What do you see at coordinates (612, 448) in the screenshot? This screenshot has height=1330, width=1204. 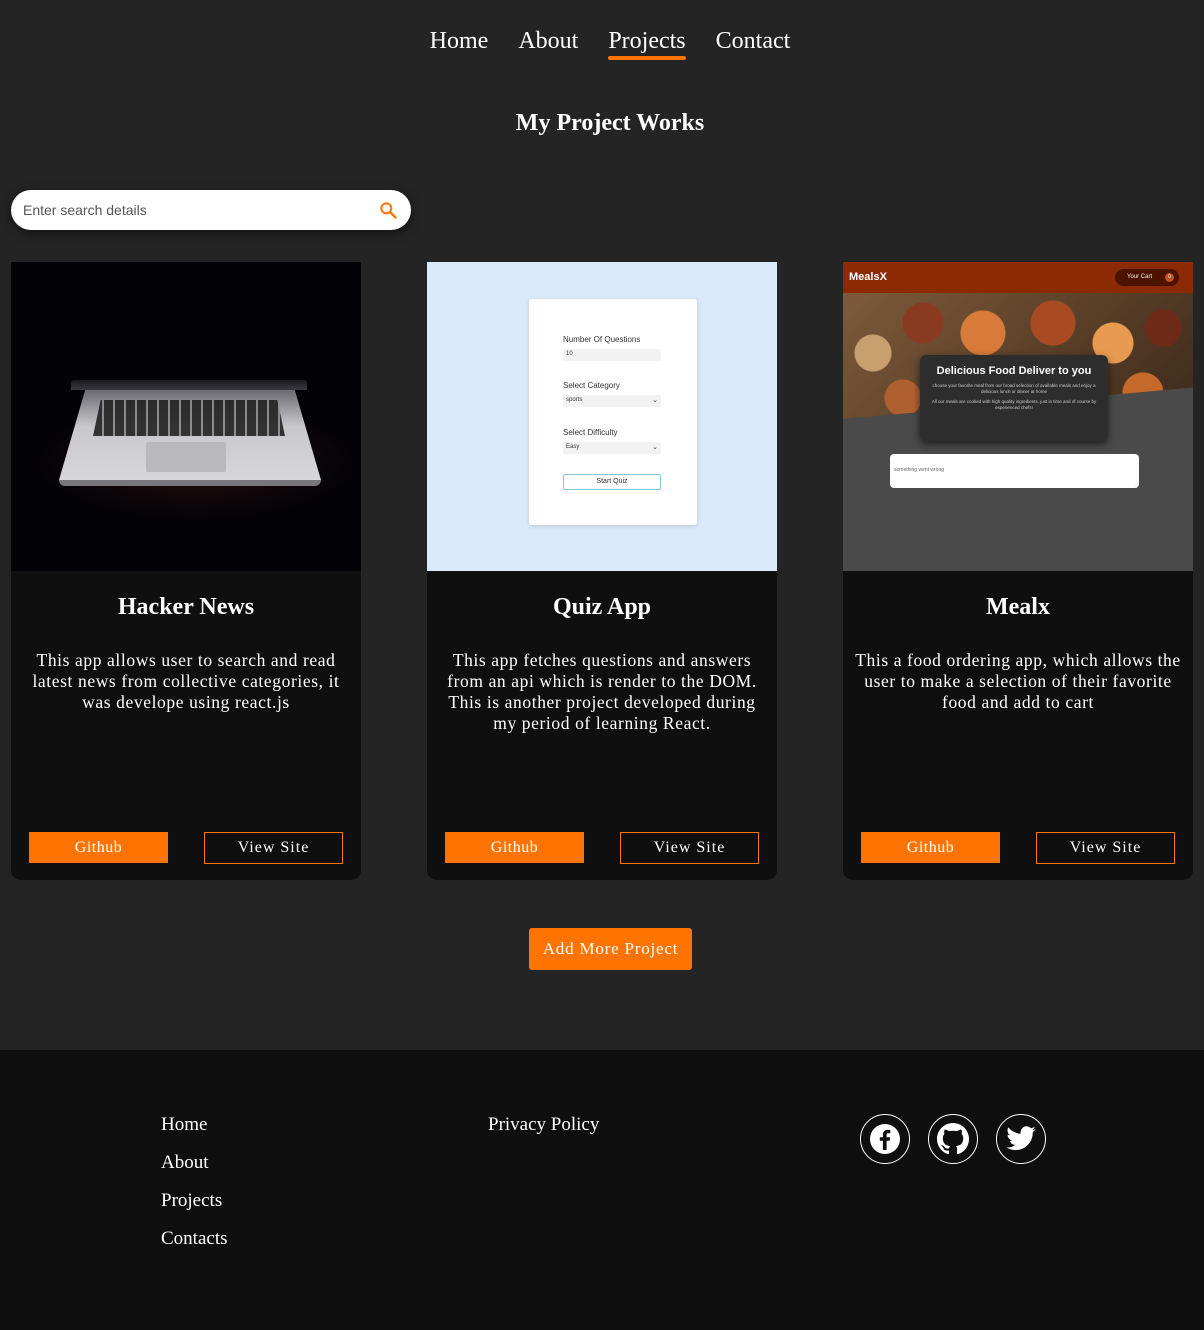 I see `preview-field: Easy ⌄` at bounding box center [612, 448].